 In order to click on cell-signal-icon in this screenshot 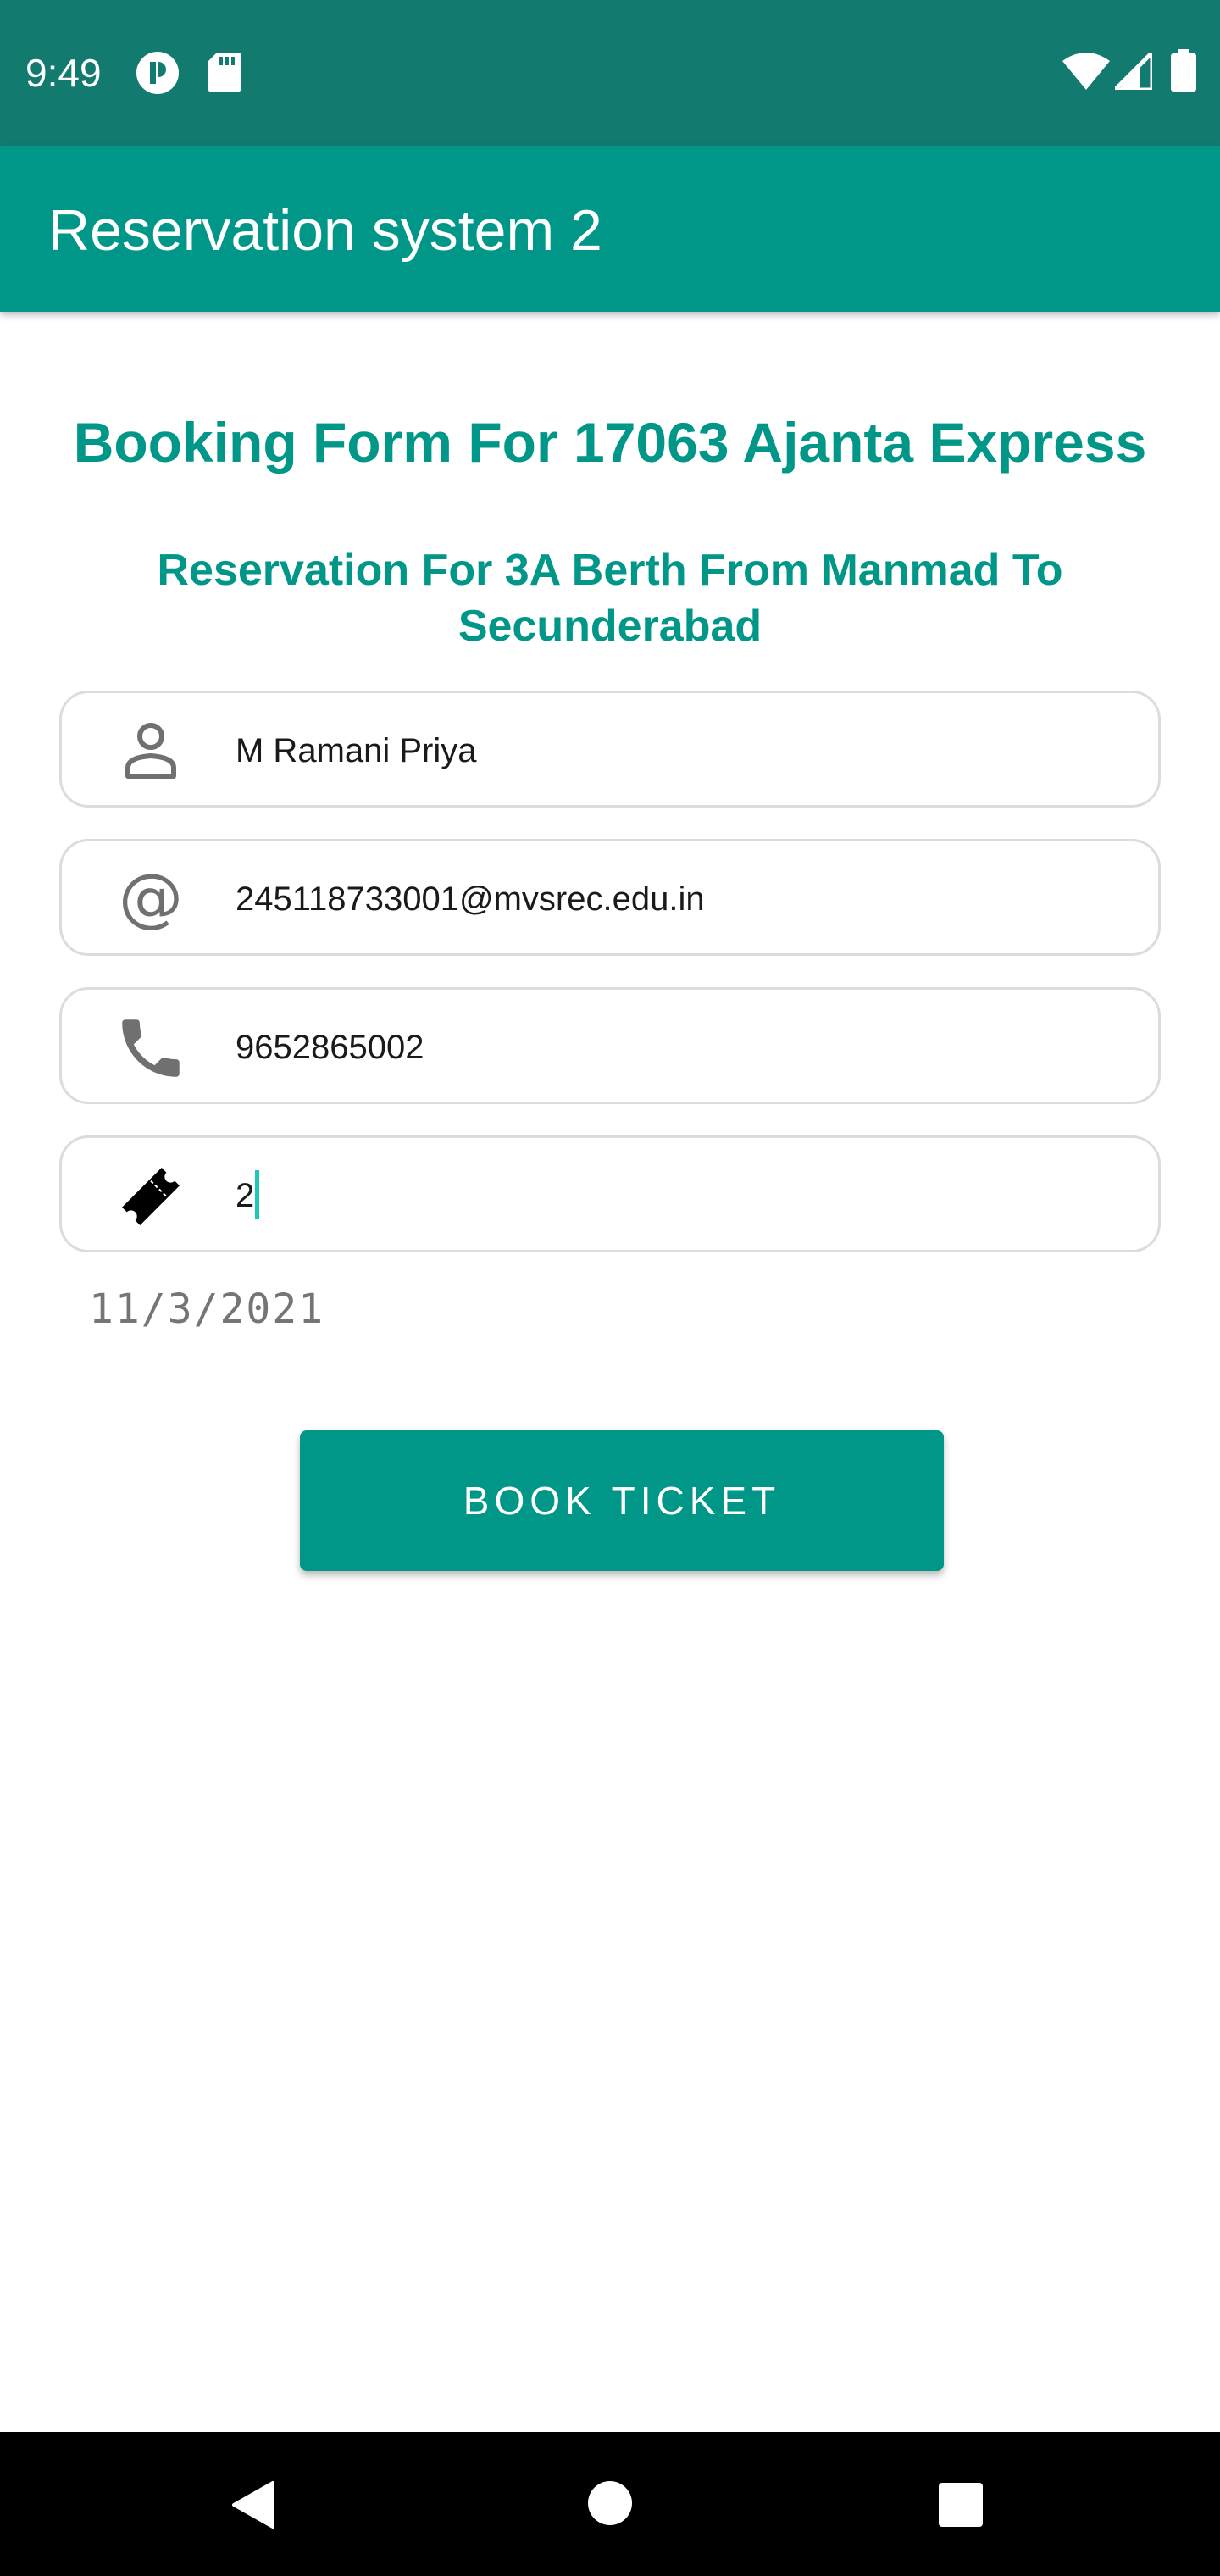, I will do `click(1132, 70)`.